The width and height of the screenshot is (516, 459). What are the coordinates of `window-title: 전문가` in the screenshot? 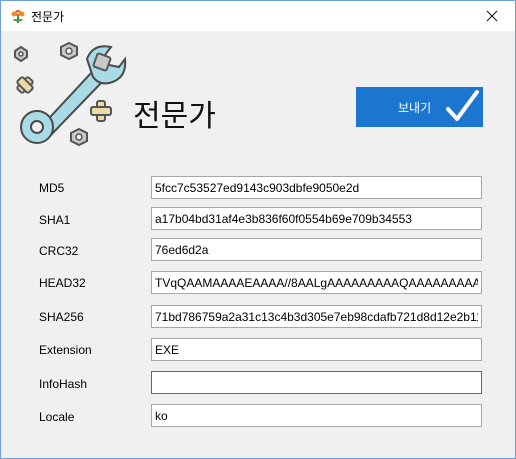 It's located at (48, 17).